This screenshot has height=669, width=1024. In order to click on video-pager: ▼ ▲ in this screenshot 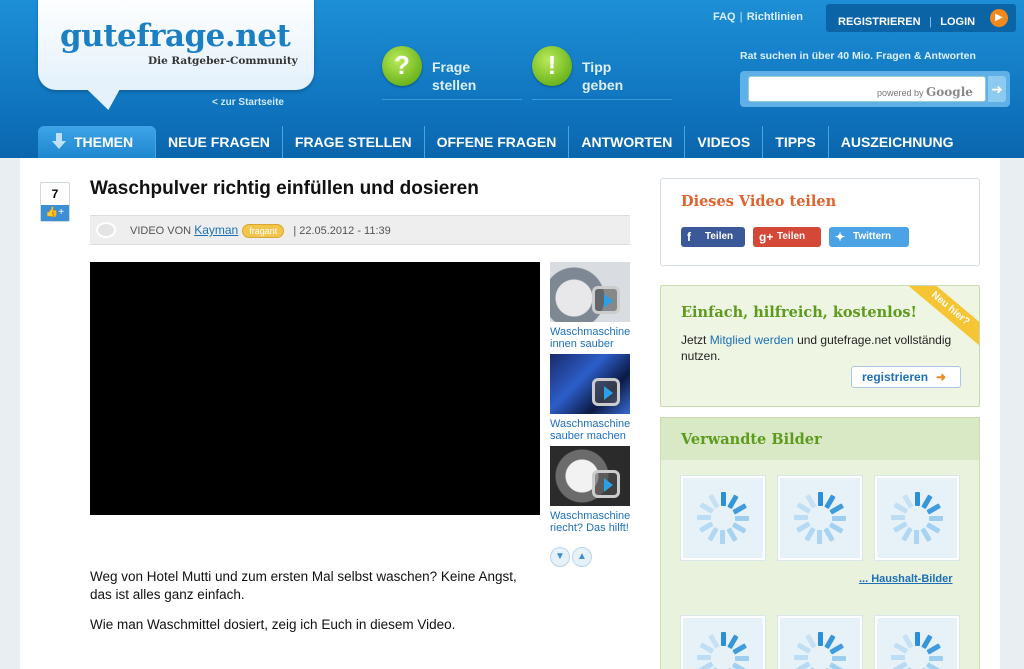, I will do `click(572, 556)`.